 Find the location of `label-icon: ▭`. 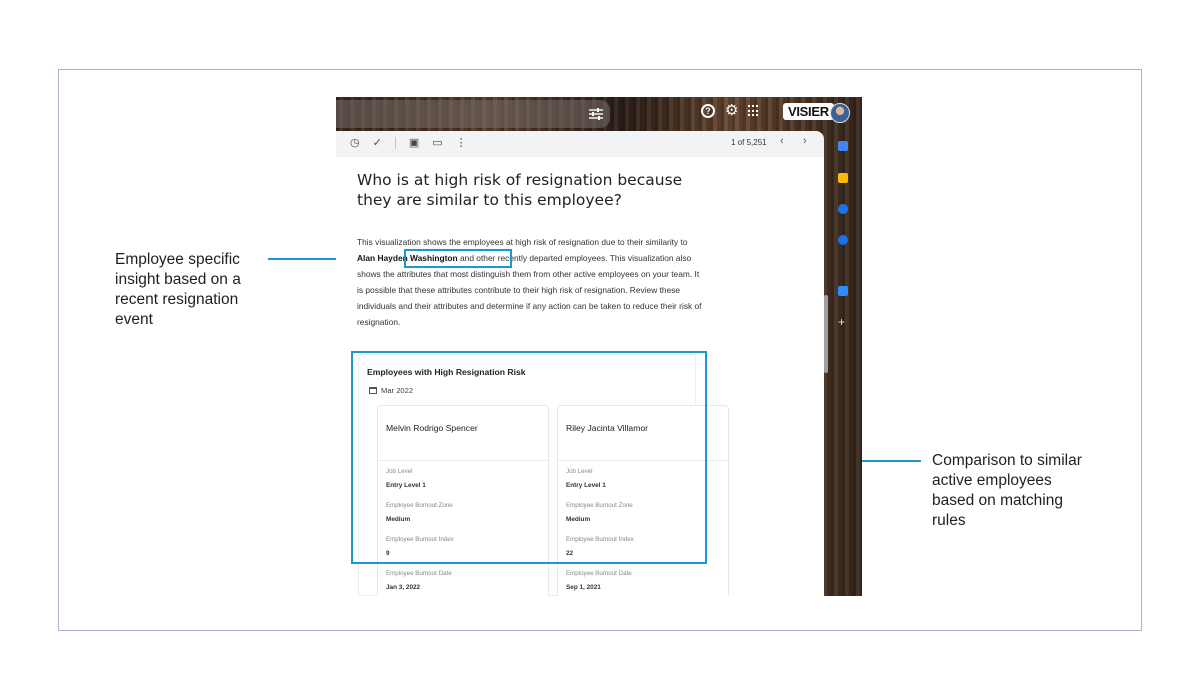

label-icon: ▭ is located at coordinates (437, 142).